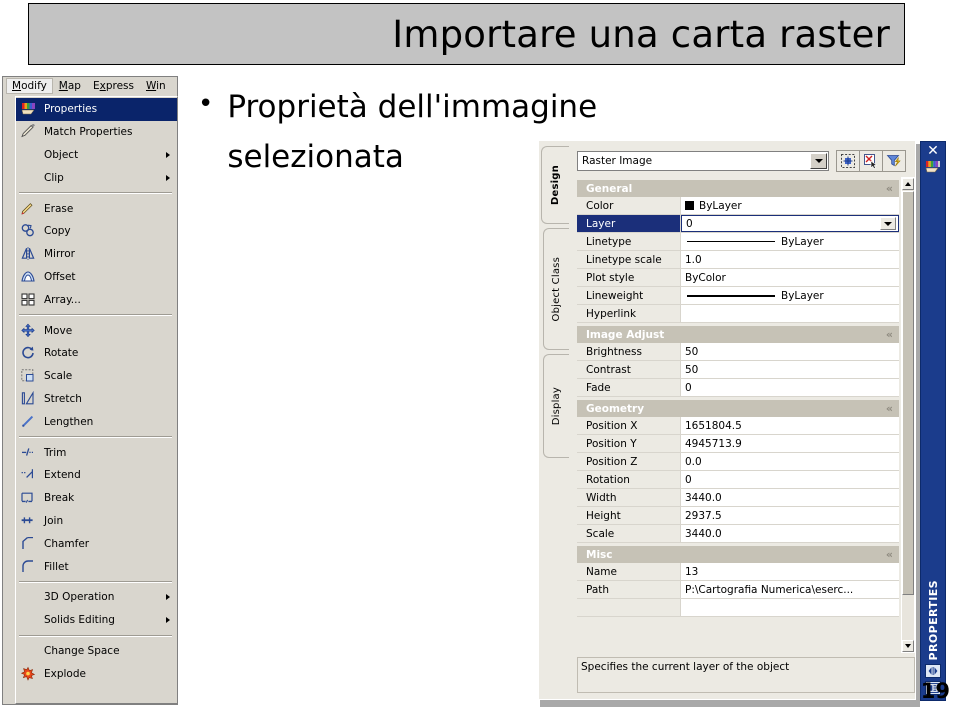 Image resolution: width=960 pixels, height=707 pixels. I want to click on property-value: ByColor, so click(790, 277).